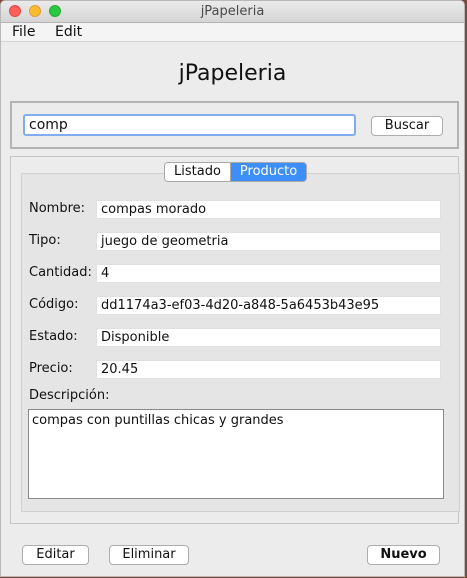 This screenshot has width=467, height=578. I want to click on cantidad-field: 4, so click(268, 273).